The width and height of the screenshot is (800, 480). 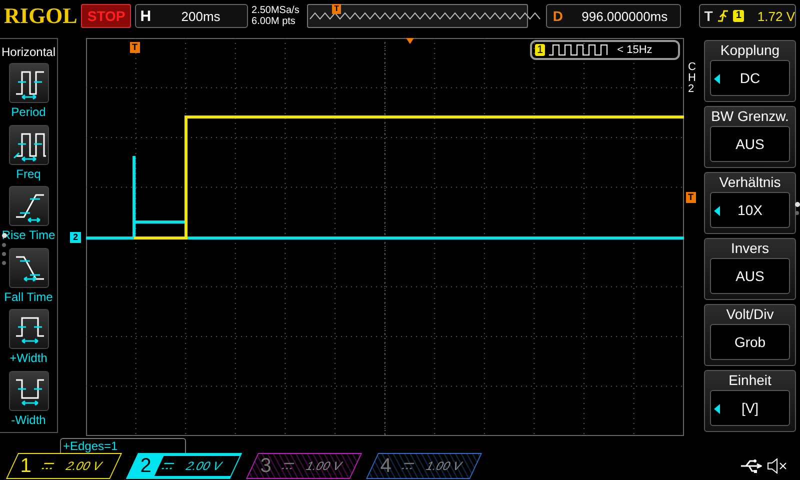 What do you see at coordinates (135, 47) in the screenshot?
I see `trigger-time-marker: T` at bounding box center [135, 47].